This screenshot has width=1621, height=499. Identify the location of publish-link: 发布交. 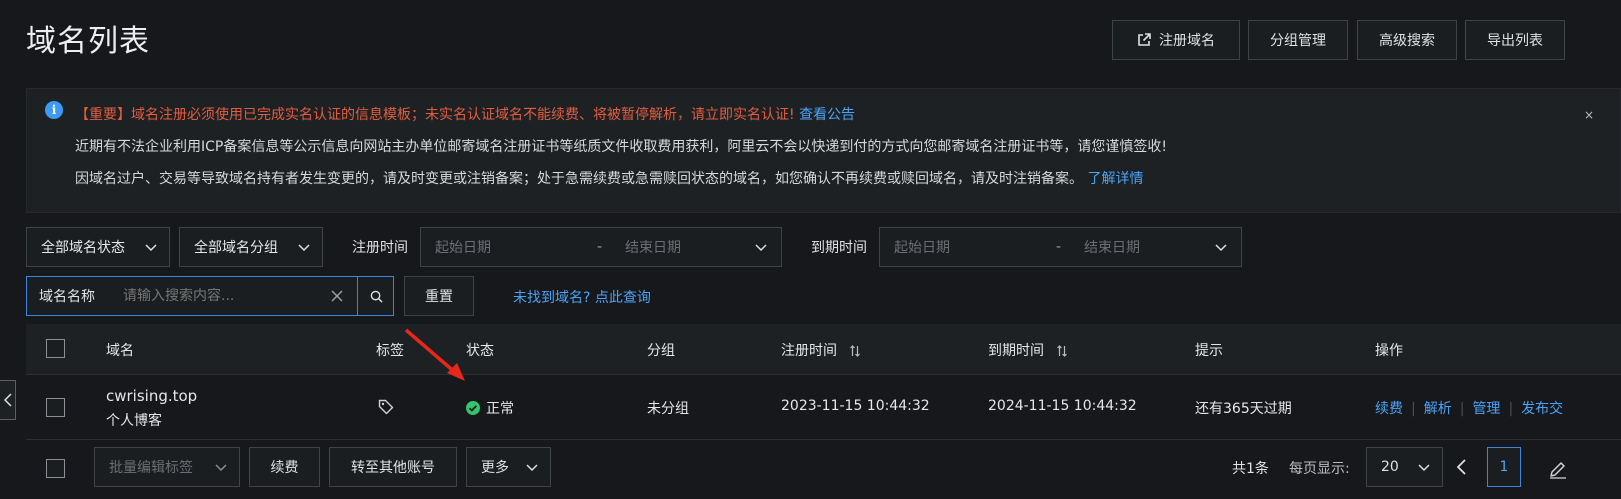
(1542, 409).